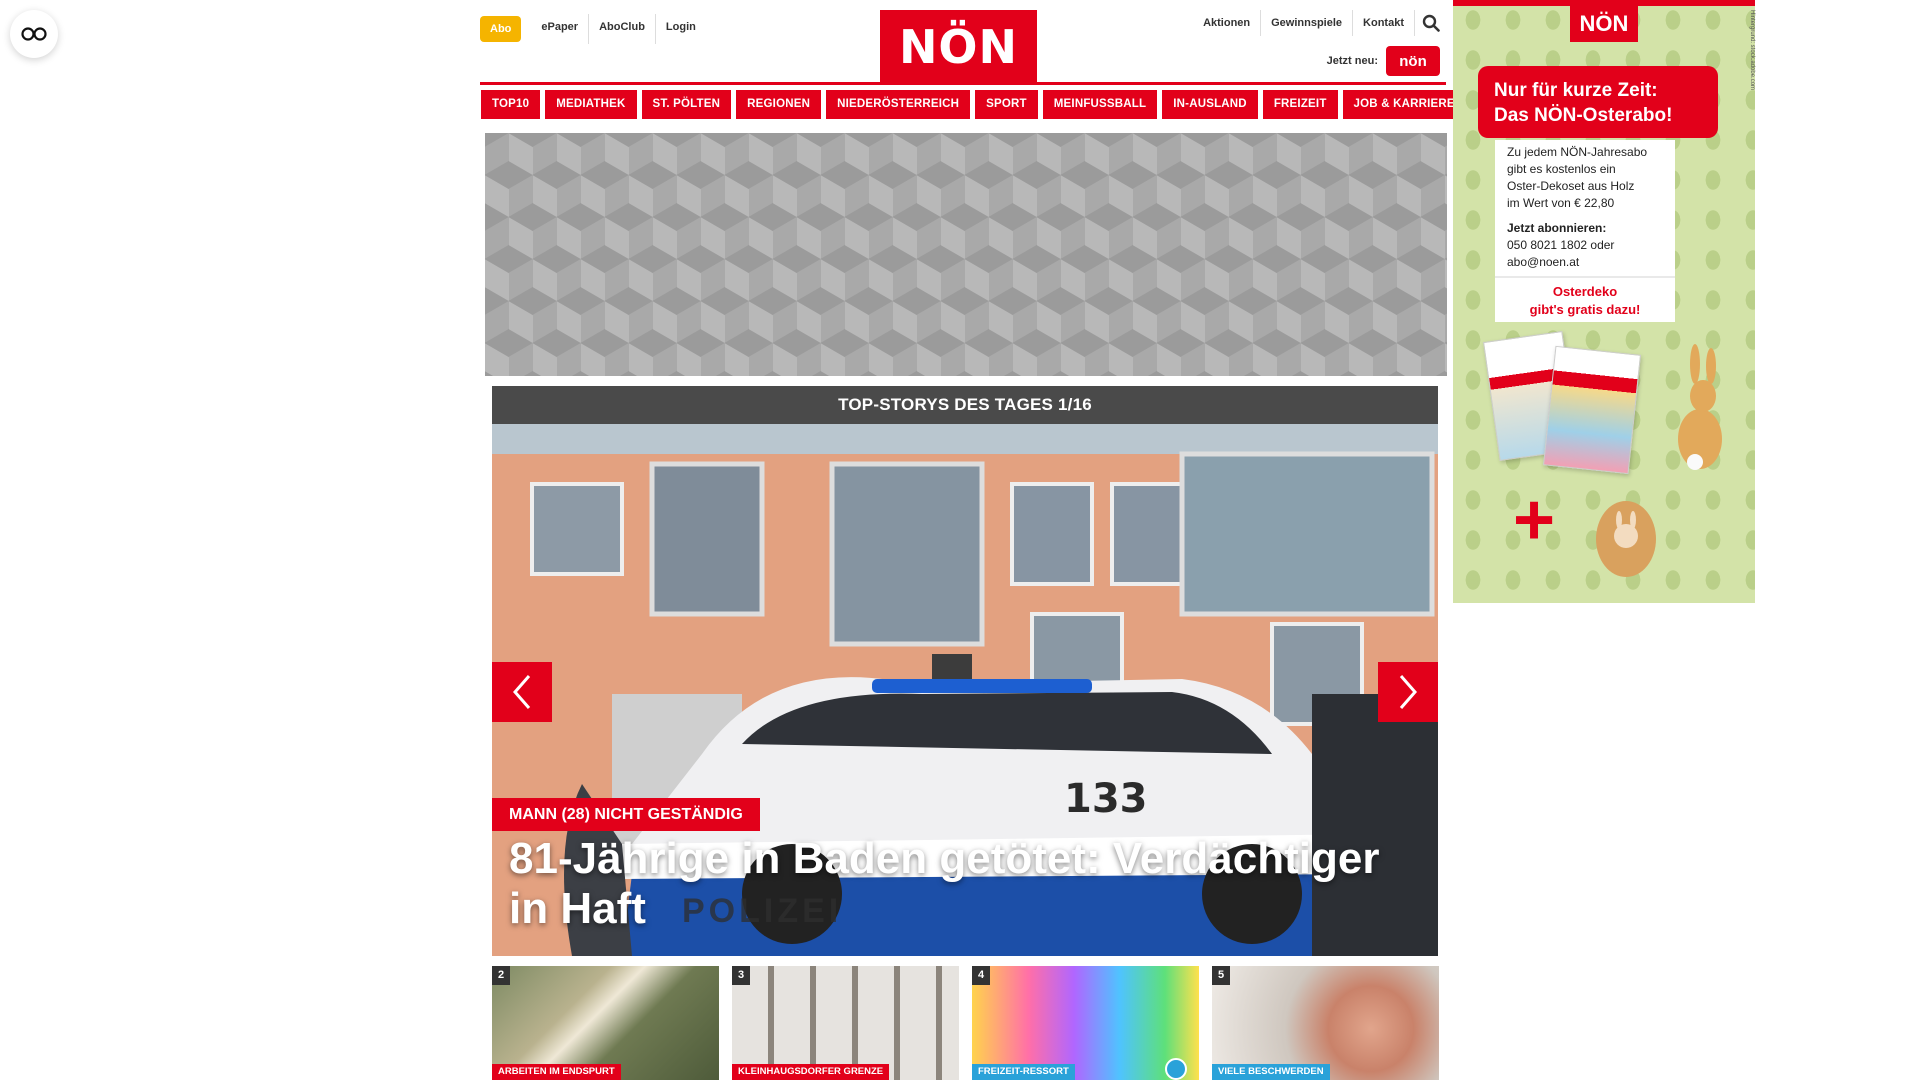  Describe the element at coordinates (1561, 203) in the screenshot. I see `ad-body-line: im Wert von € 22,80` at that location.